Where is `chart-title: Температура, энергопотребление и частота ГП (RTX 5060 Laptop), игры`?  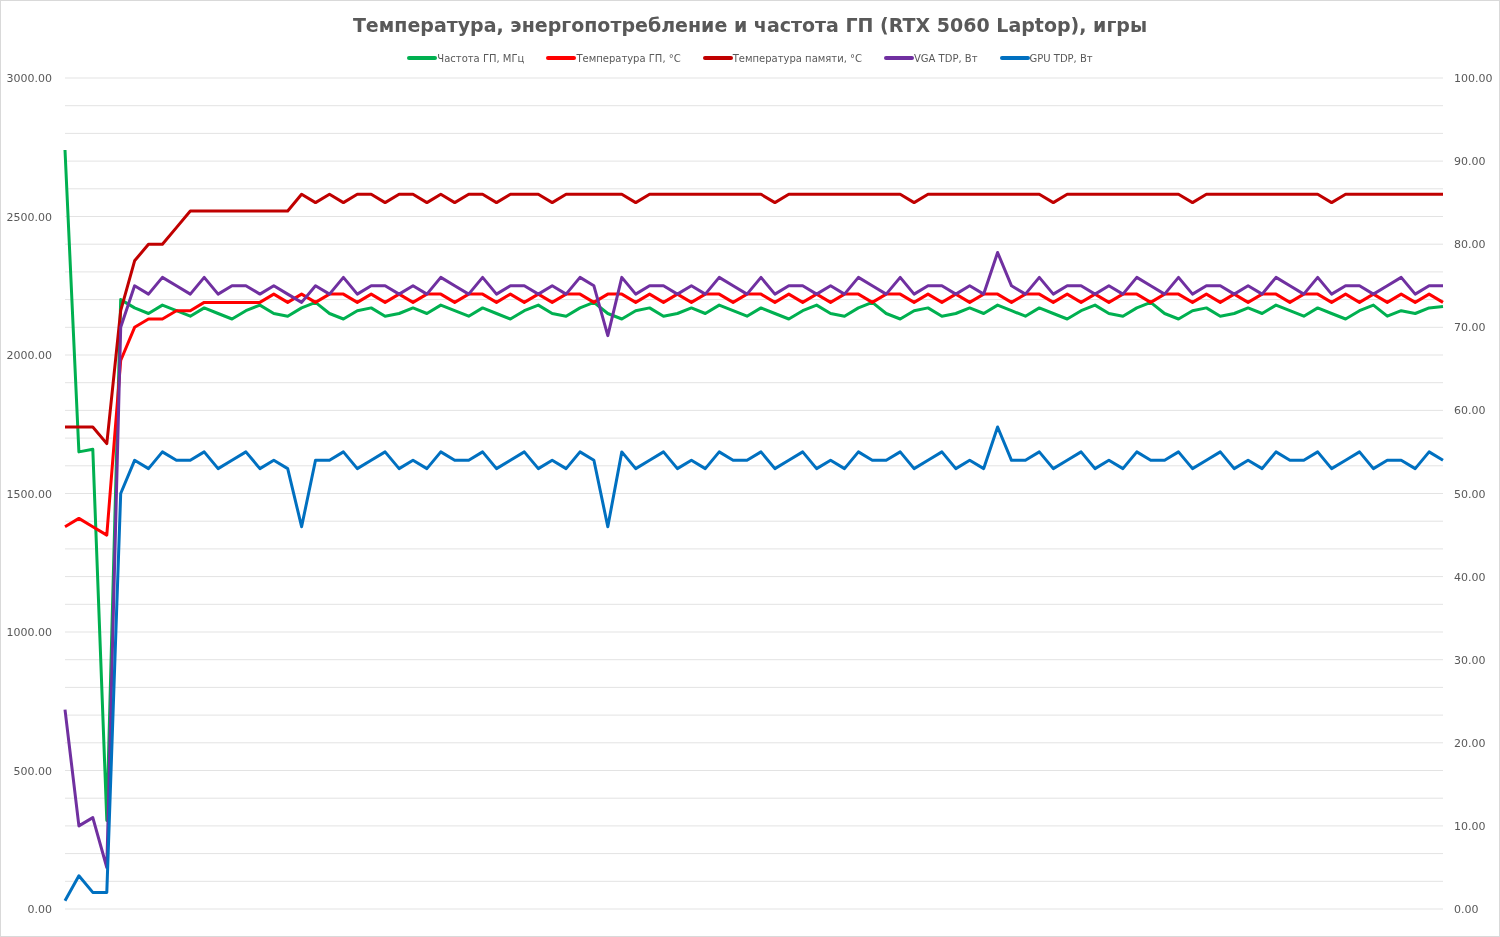
chart-title: Температура, энергопотребление и частота ГП (RTX 5060 Laptop), игры is located at coordinates (750, 25).